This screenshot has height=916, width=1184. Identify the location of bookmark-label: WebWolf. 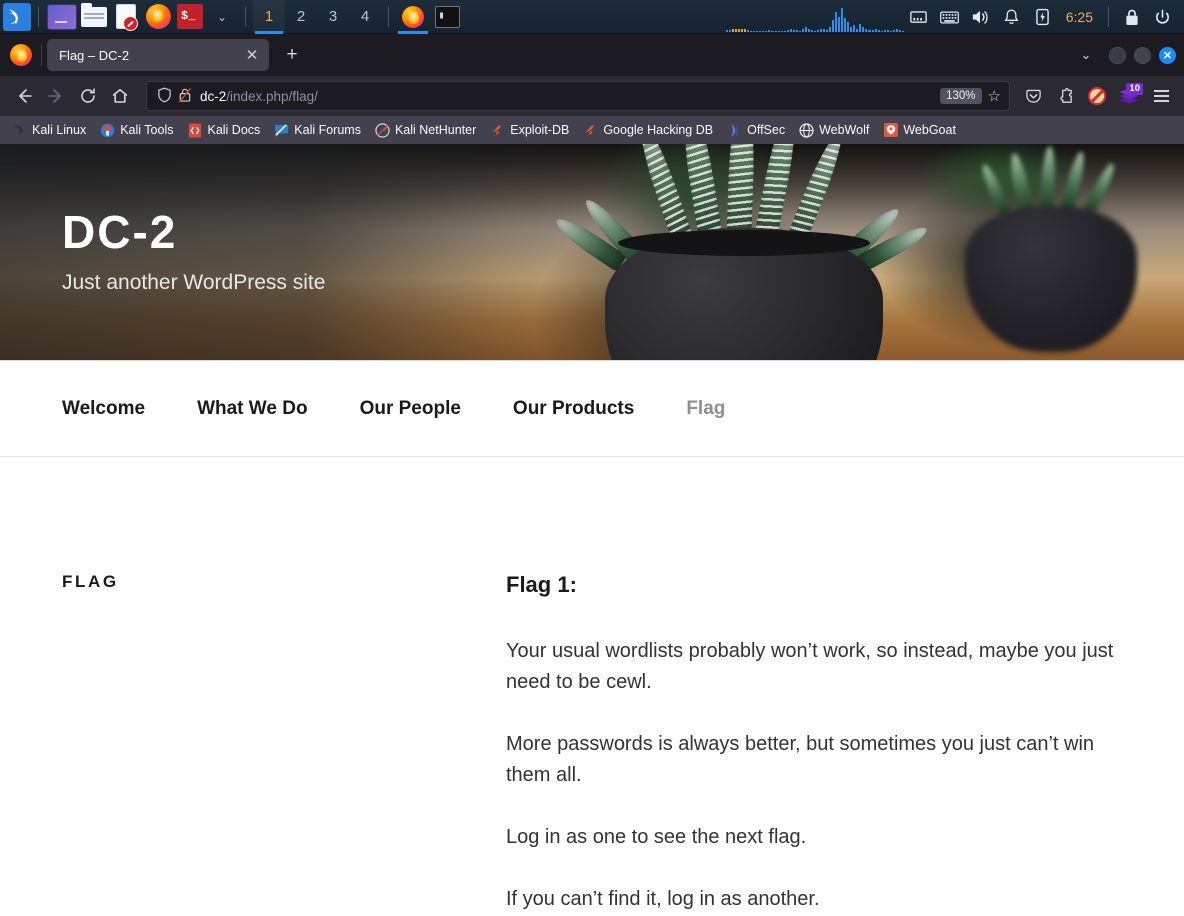
(844, 130).